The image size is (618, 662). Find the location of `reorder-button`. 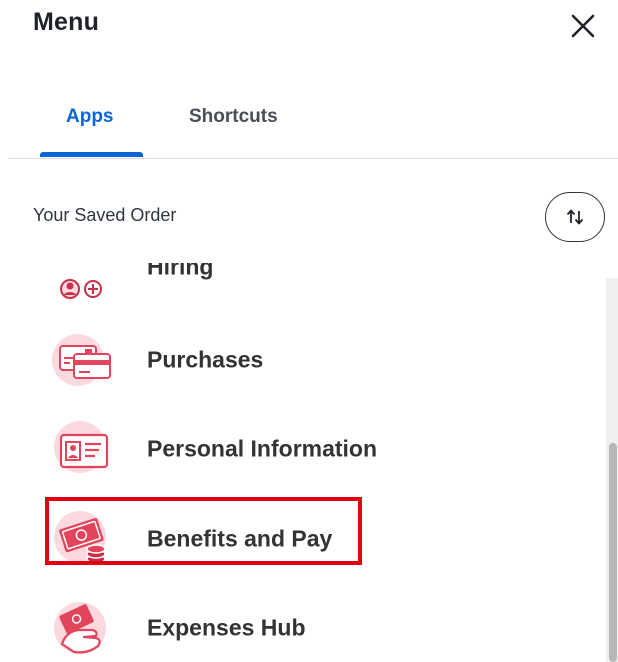

reorder-button is located at coordinates (575, 217).